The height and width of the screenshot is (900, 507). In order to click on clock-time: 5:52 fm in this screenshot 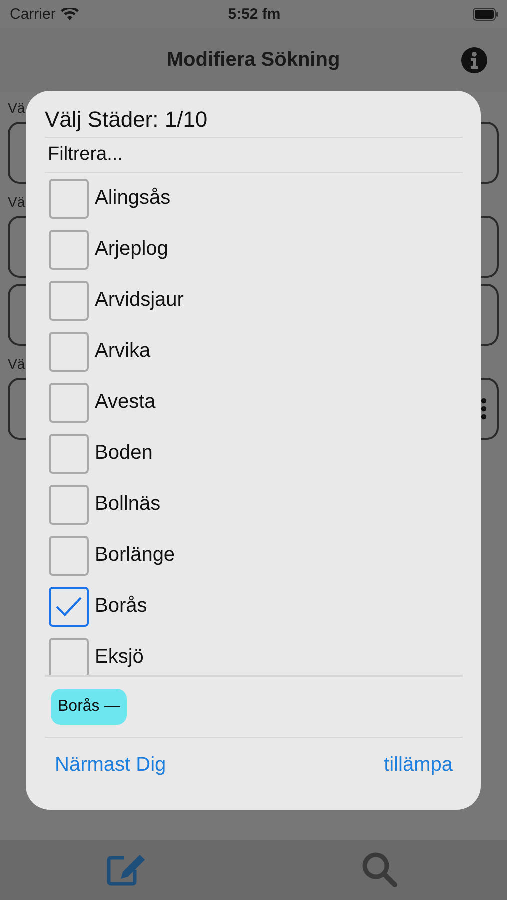, I will do `click(254, 14)`.